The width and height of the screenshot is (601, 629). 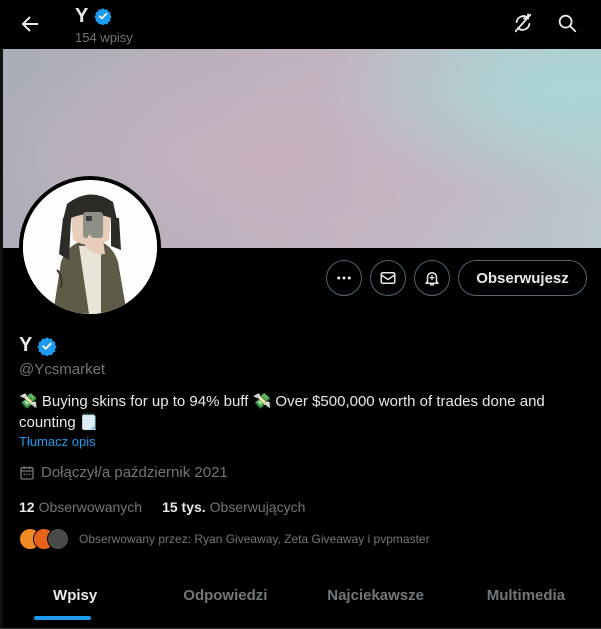 I want to click on tab-media: Multimedia, so click(x=526, y=599).